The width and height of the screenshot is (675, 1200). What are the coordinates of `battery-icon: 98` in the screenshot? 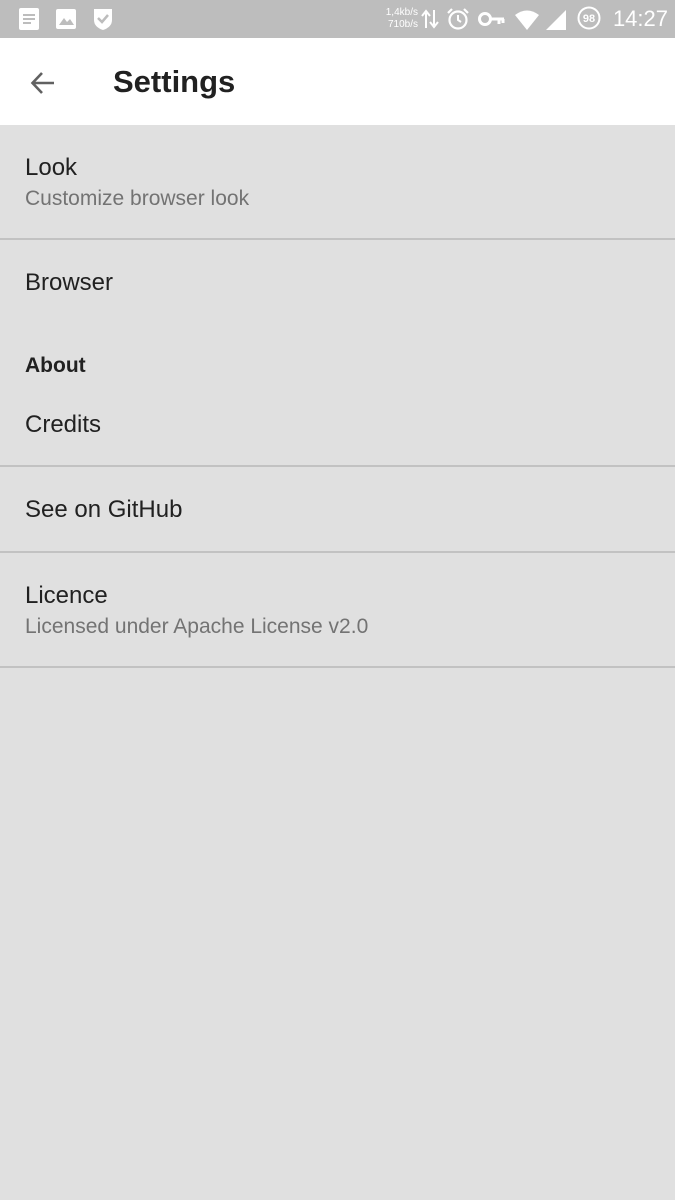 It's located at (589, 18).